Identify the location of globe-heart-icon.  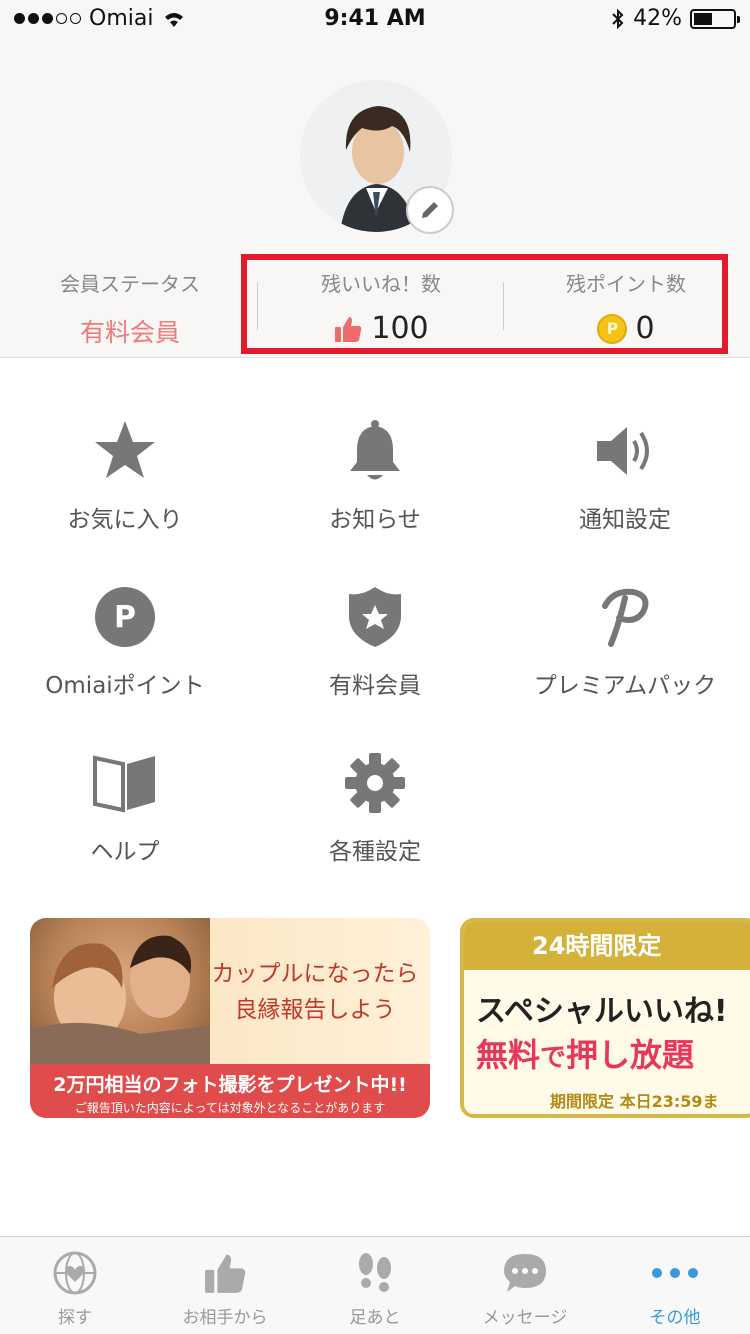
(75, 1273).